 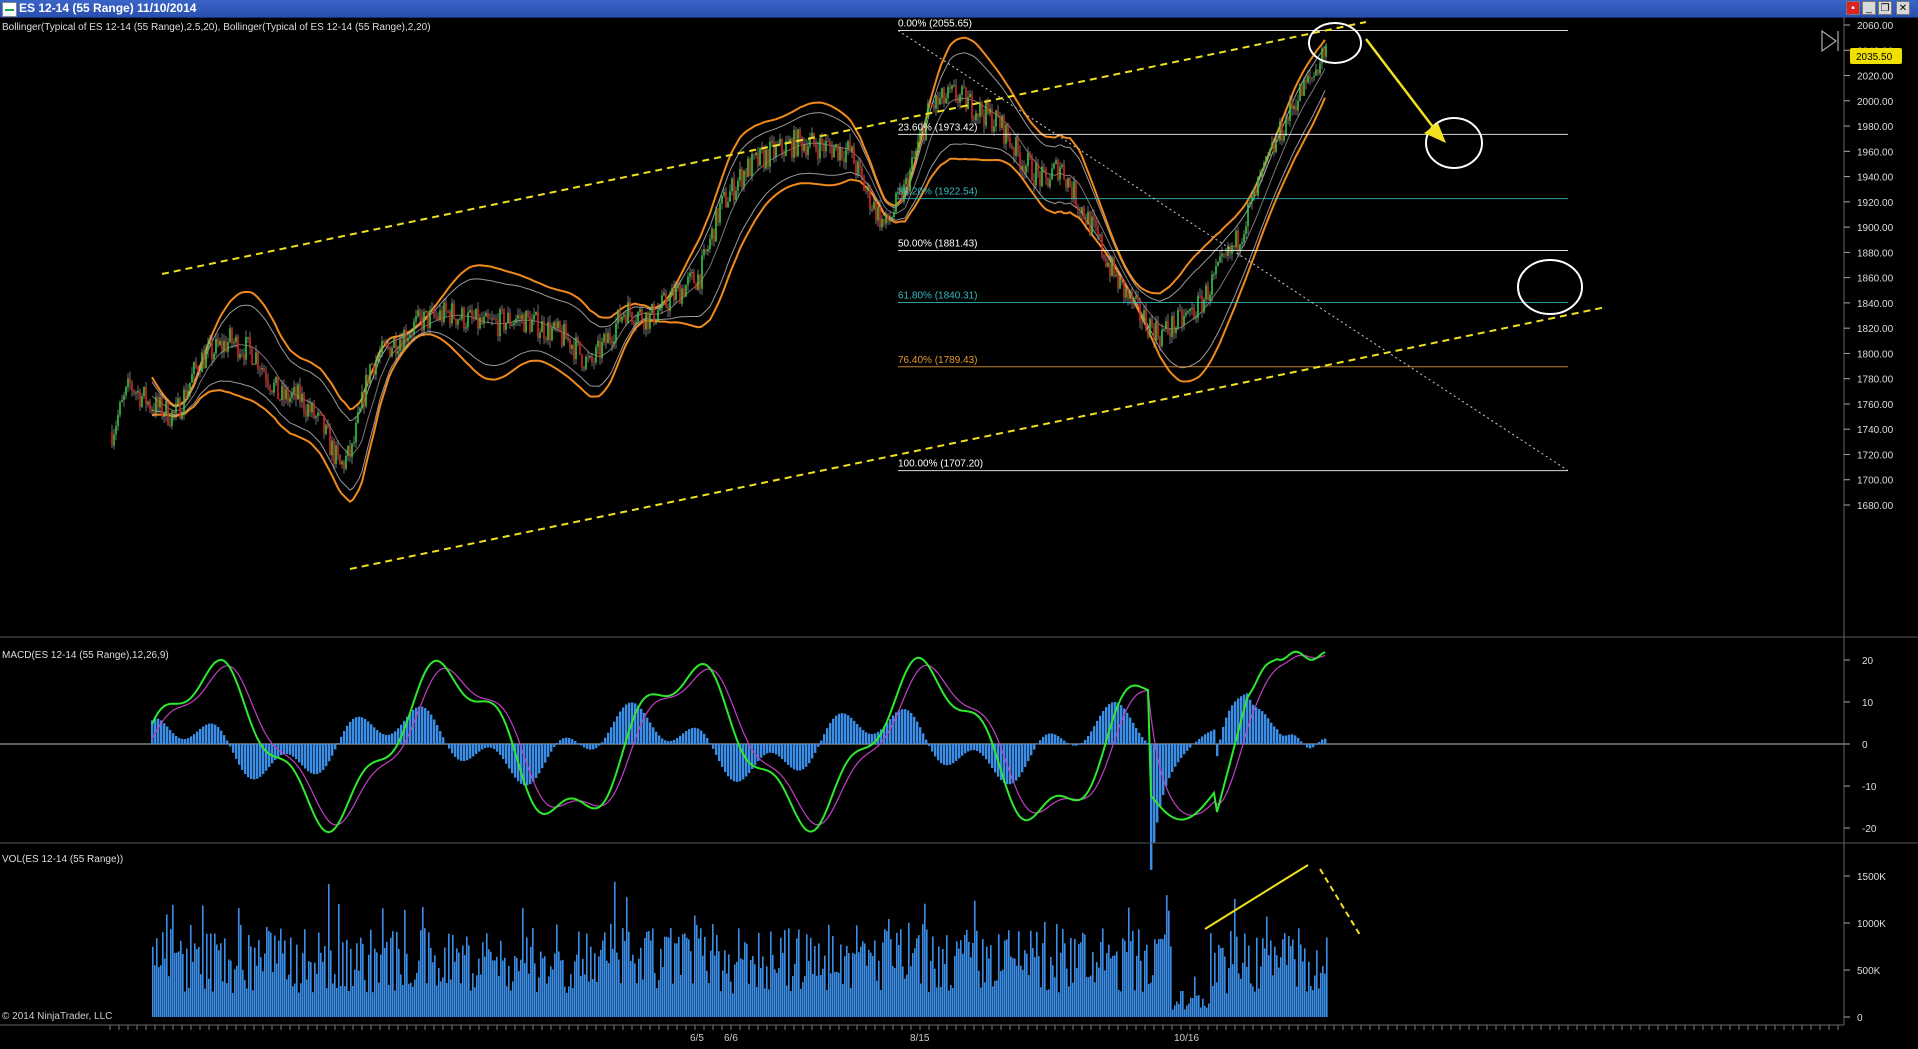 I want to click on volume-axis-label: 1000K, so click(x=1871, y=924).